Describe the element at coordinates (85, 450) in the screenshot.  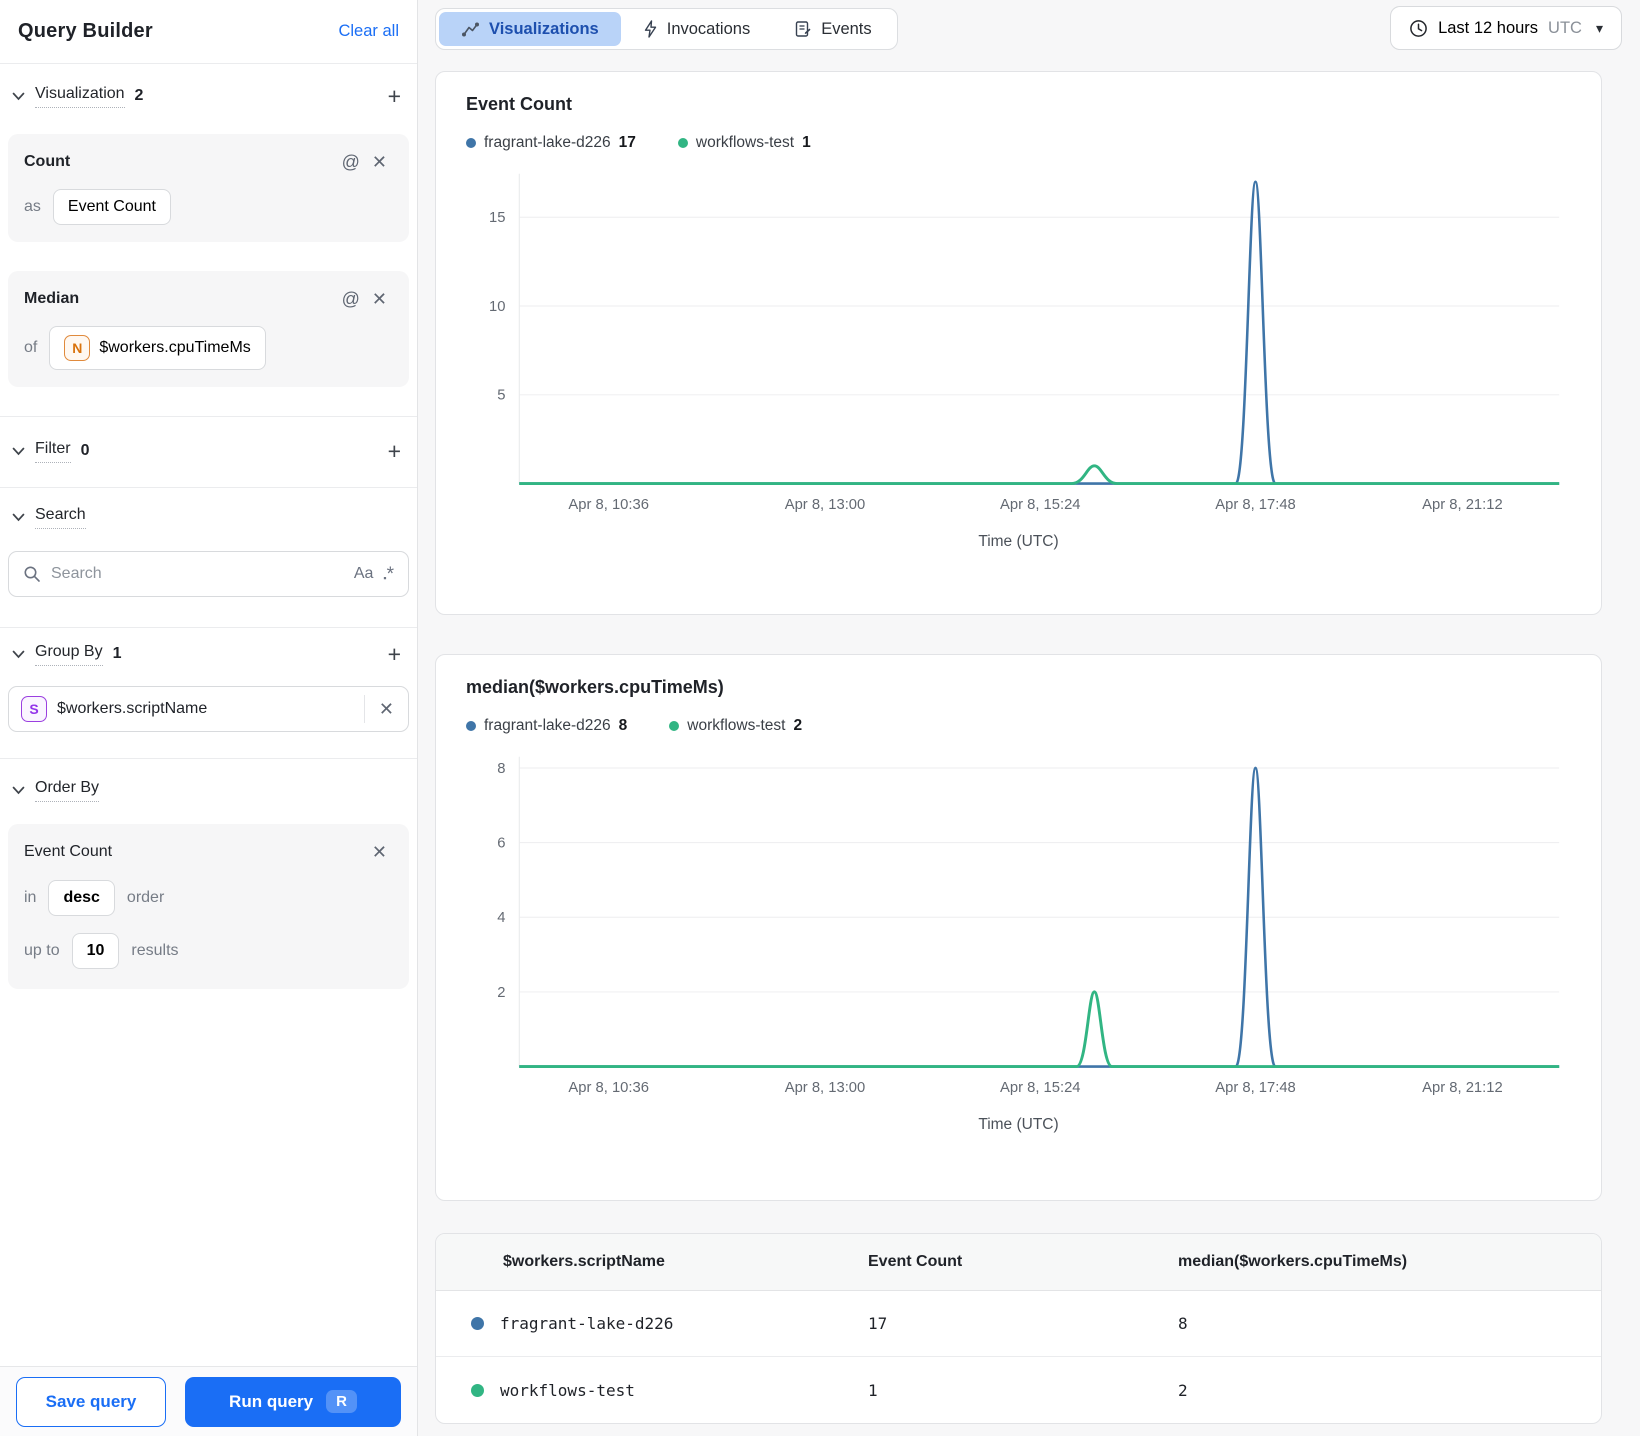
I see `filter-count: 0` at that location.